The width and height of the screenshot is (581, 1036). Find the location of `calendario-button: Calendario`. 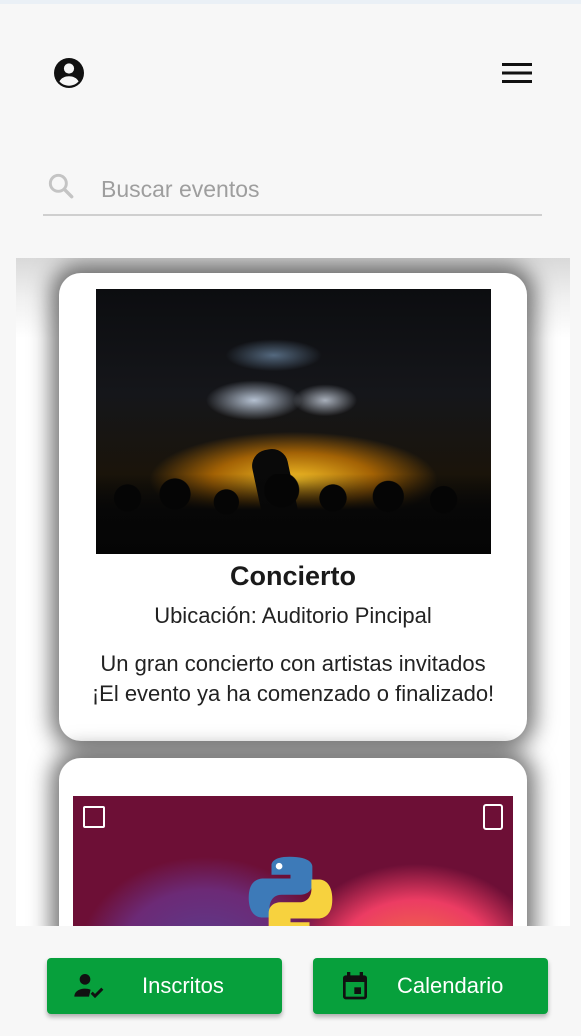

calendario-button: Calendario is located at coordinates (430, 986).